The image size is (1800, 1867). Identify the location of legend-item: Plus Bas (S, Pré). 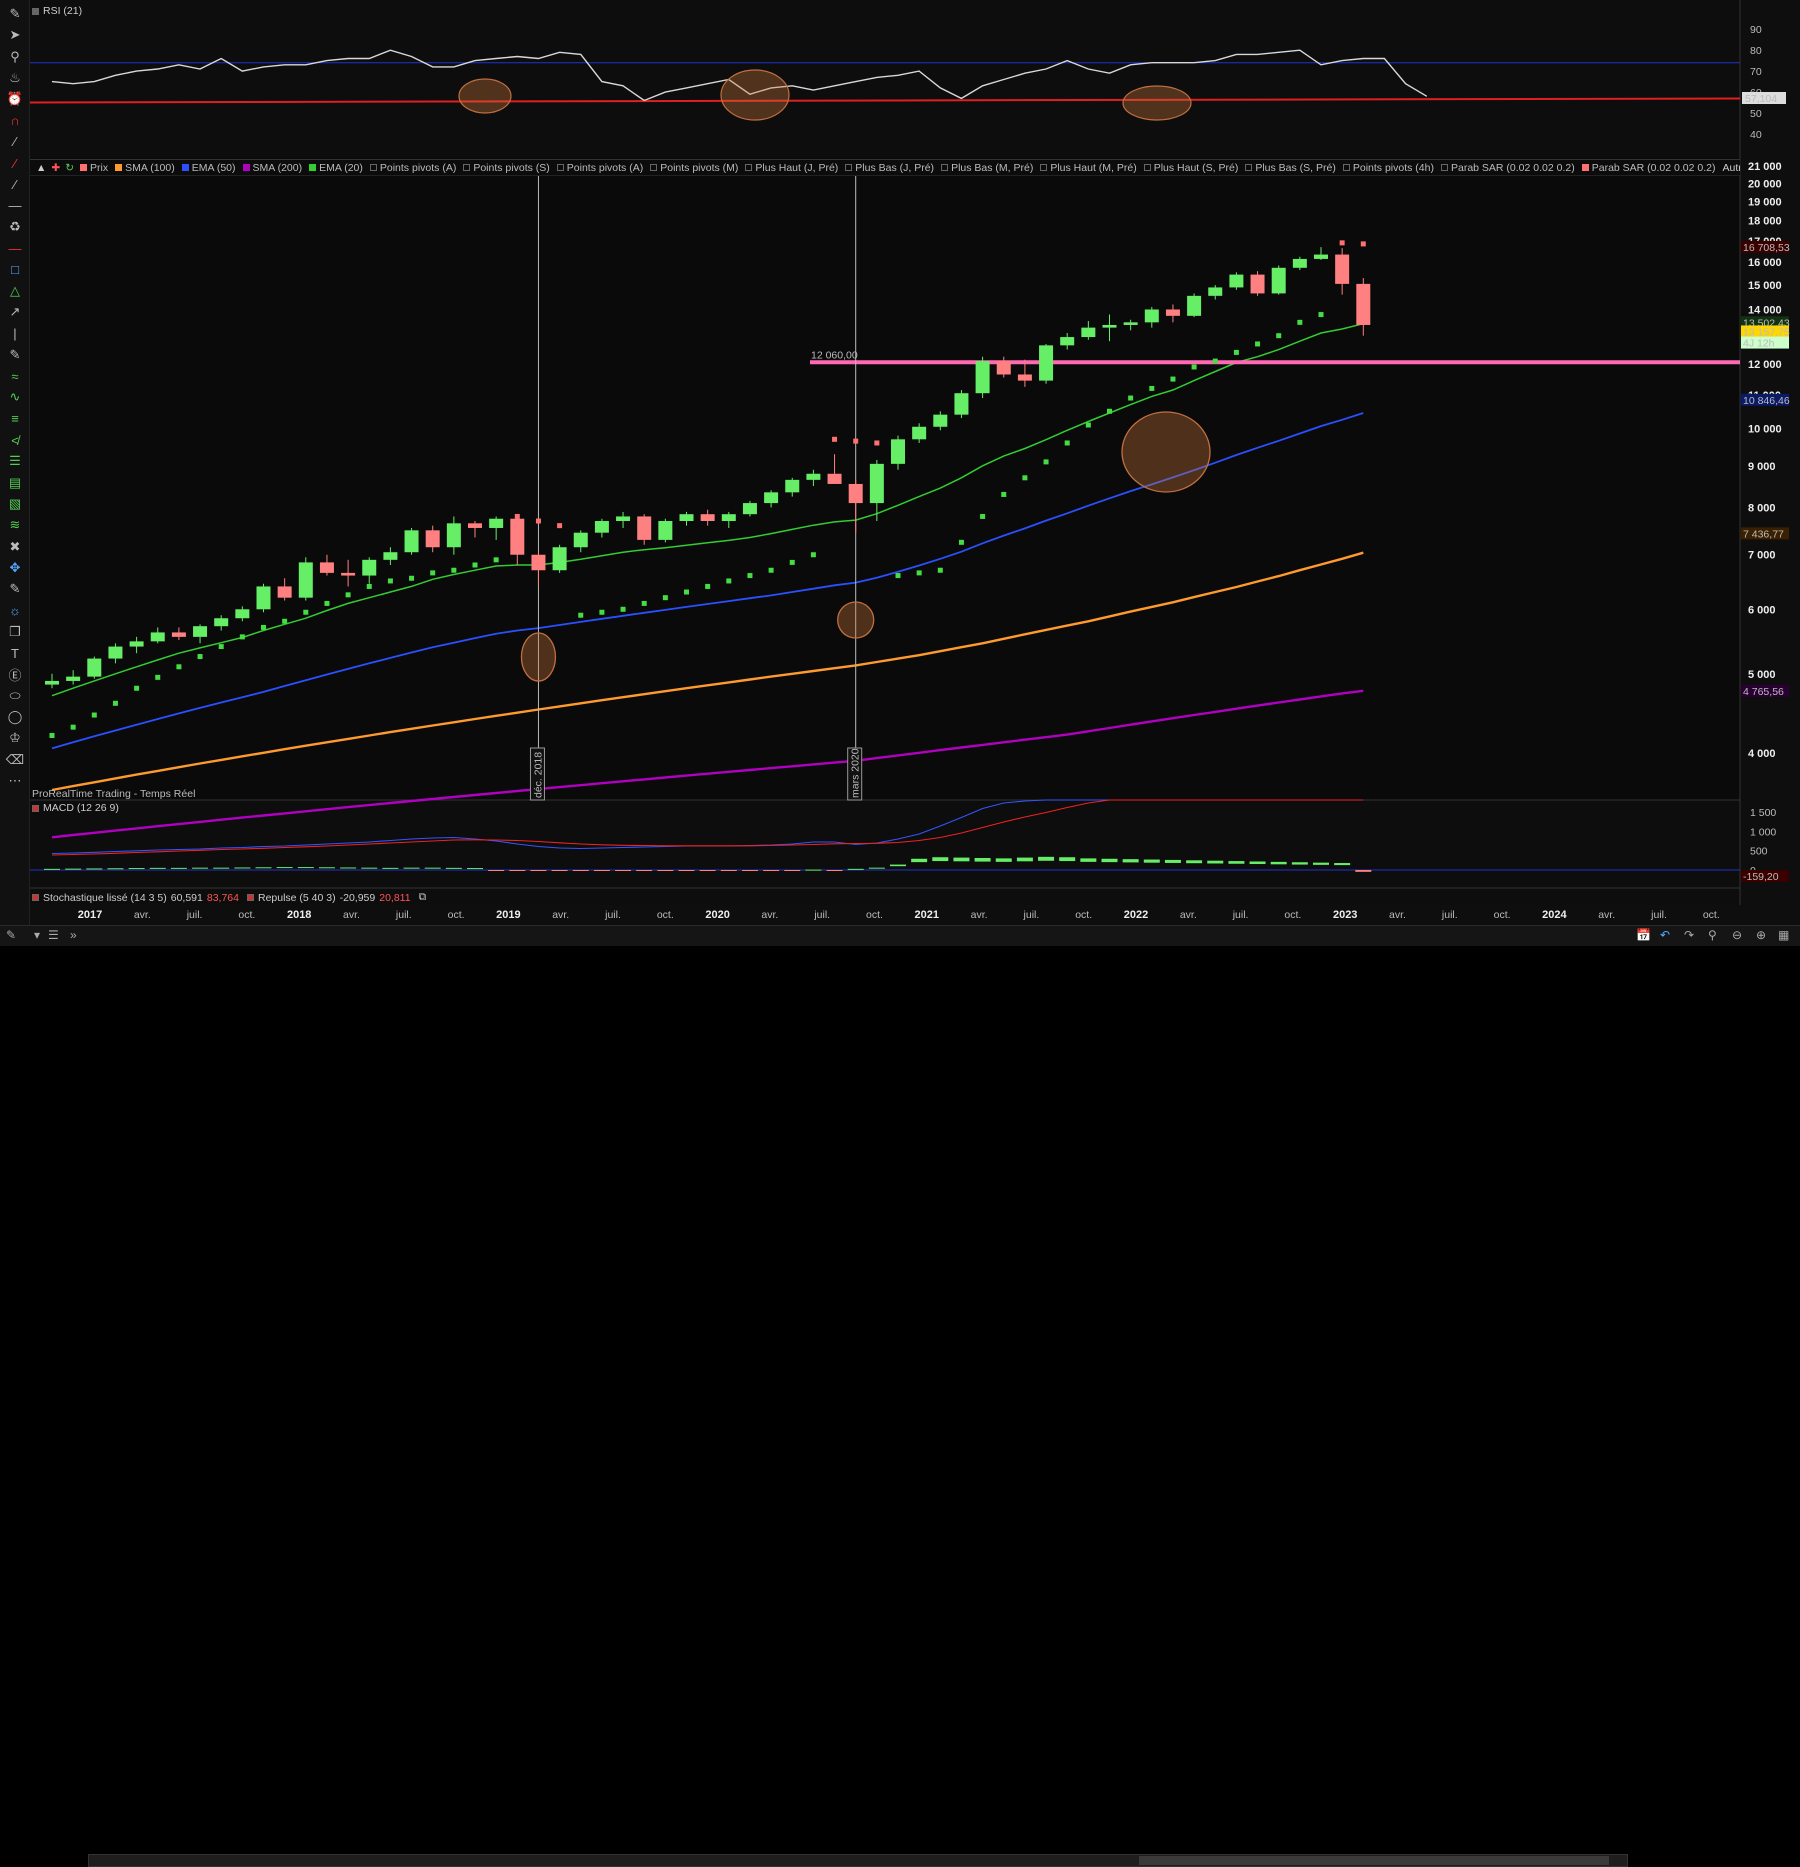
(1290, 168).